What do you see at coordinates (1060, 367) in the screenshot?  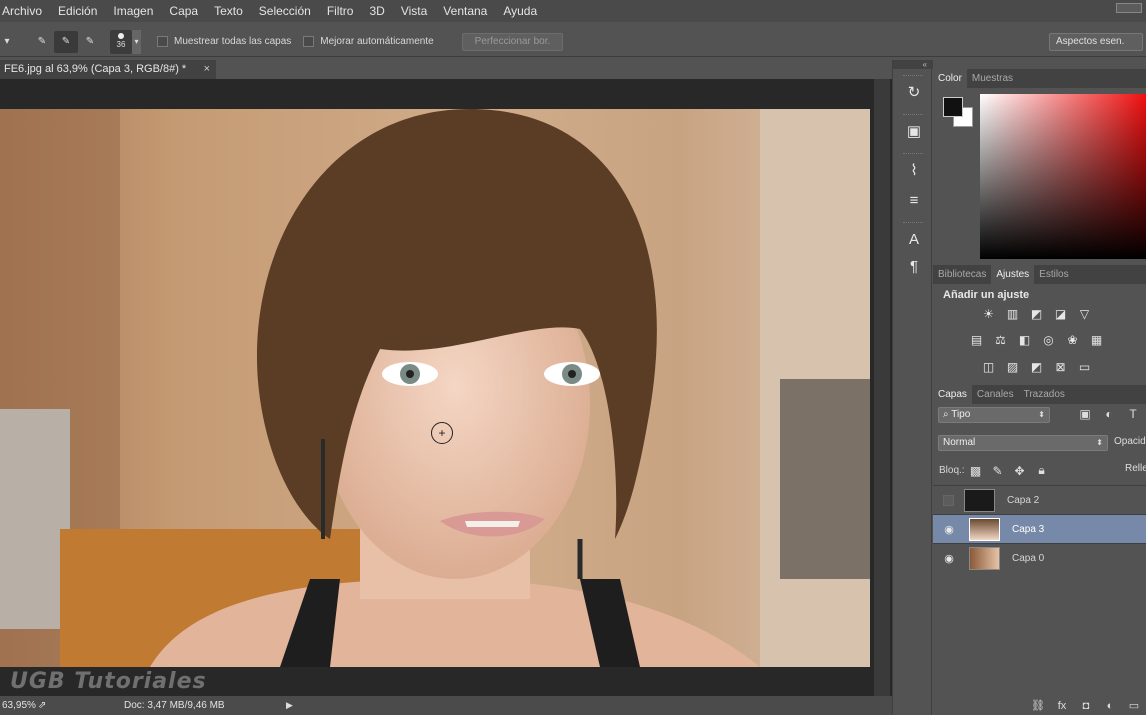 I see `selective-color-icon: ⊠` at bounding box center [1060, 367].